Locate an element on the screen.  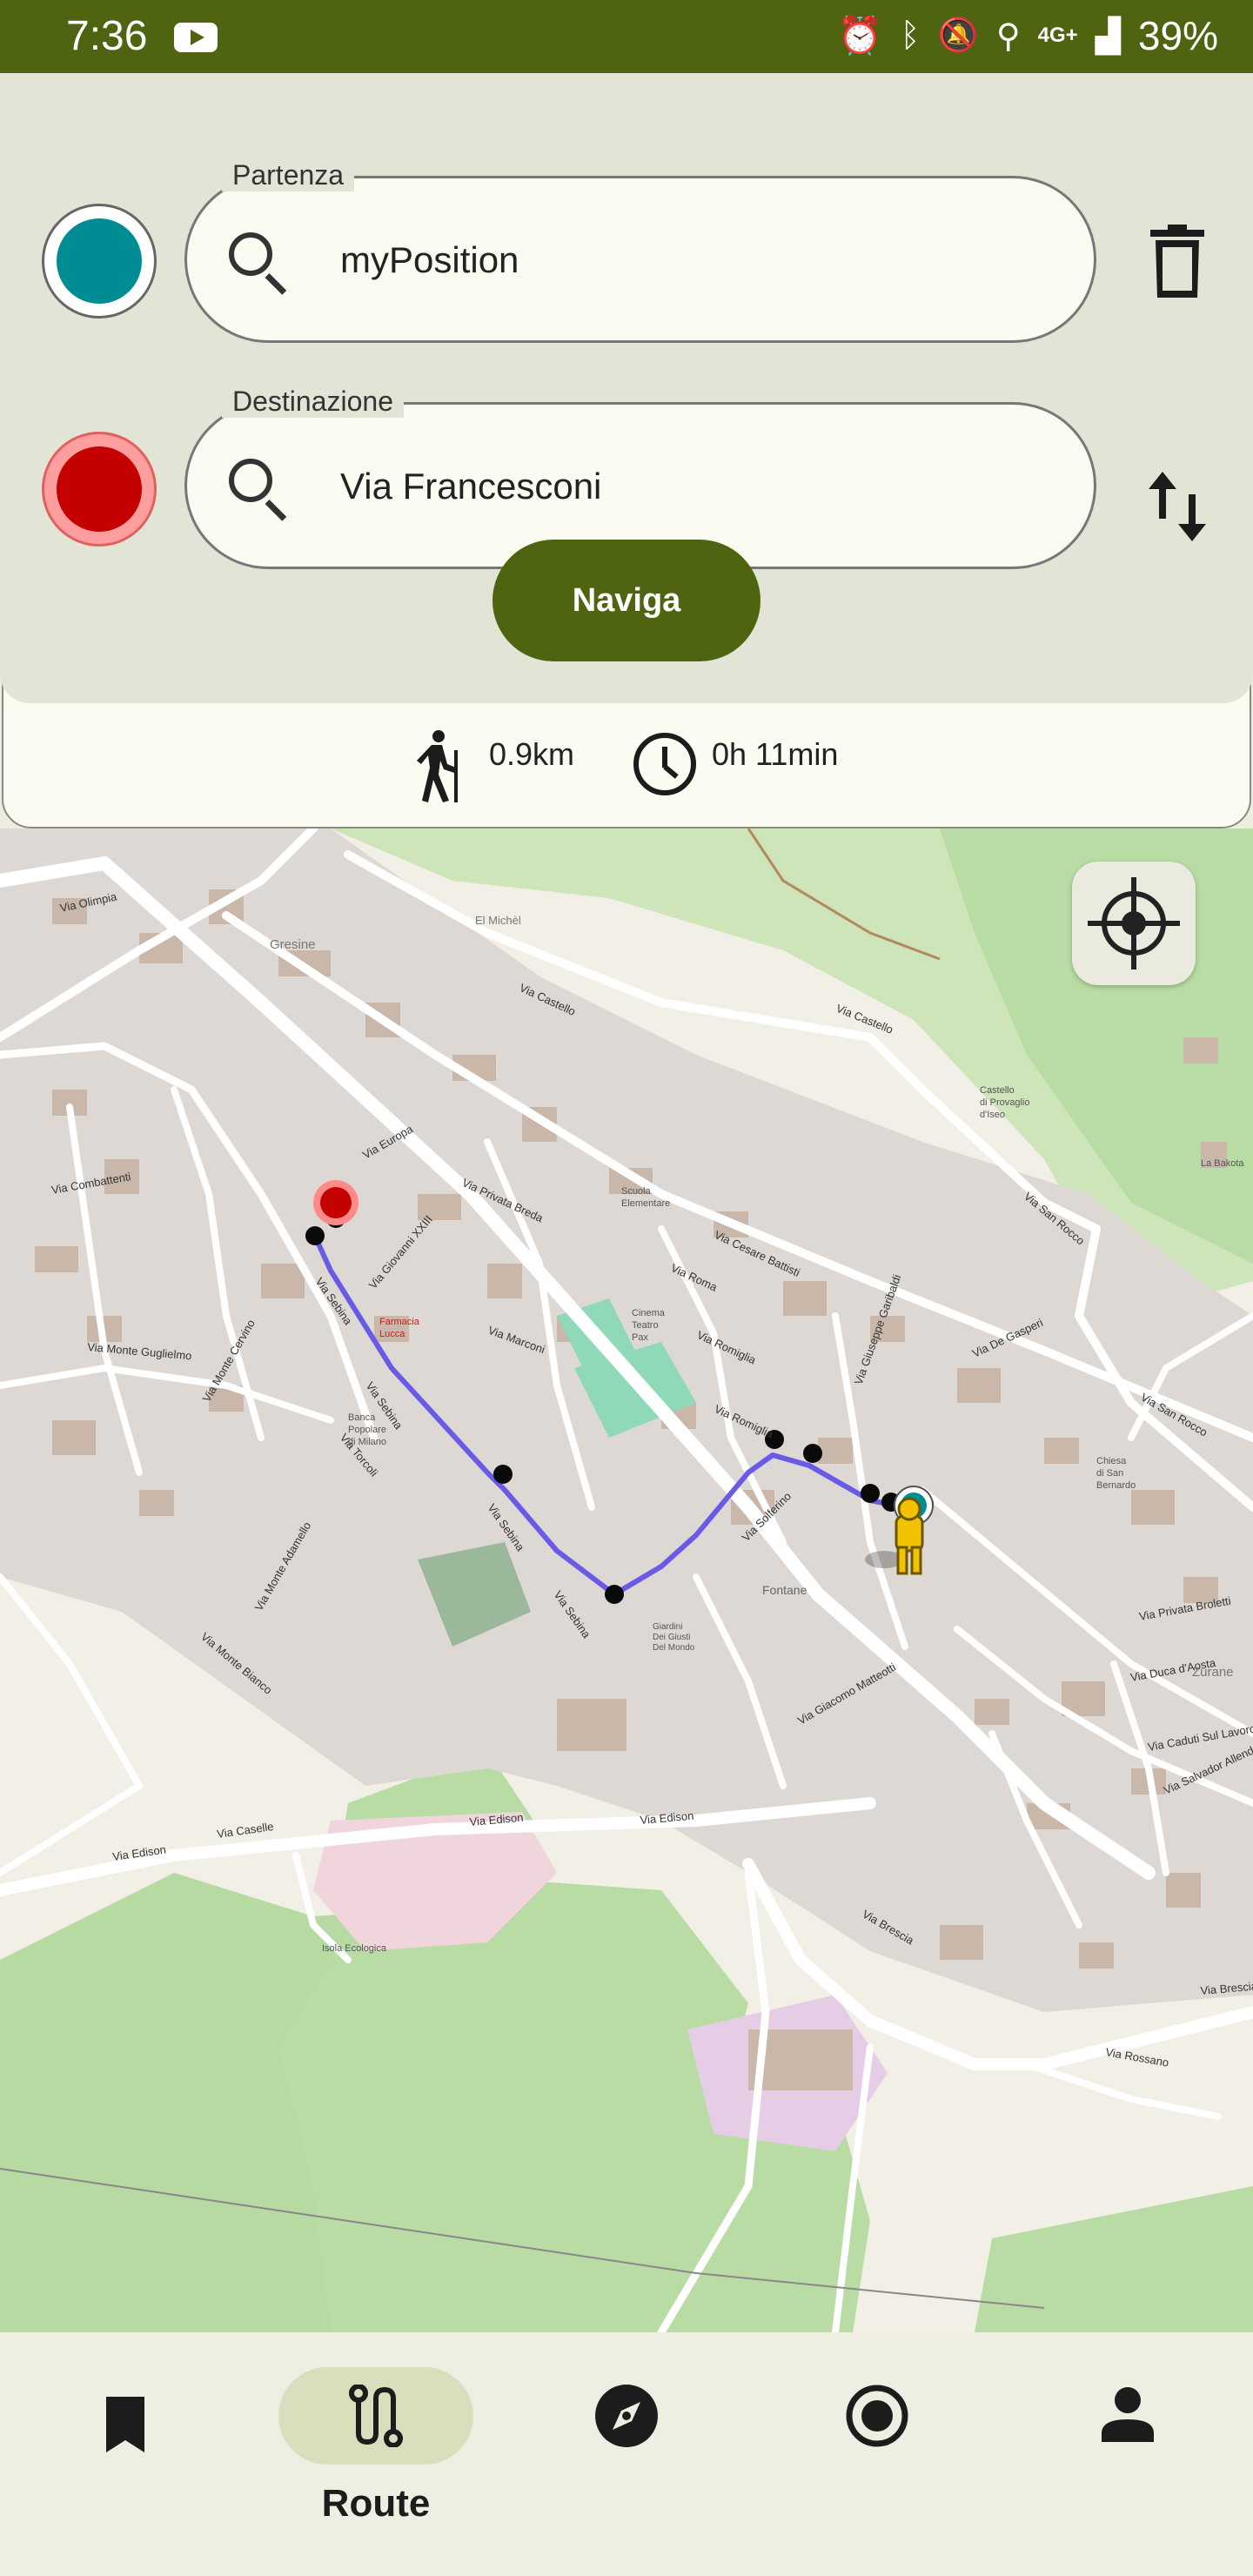
network-type: 4G+ is located at coordinates (1057, 35).